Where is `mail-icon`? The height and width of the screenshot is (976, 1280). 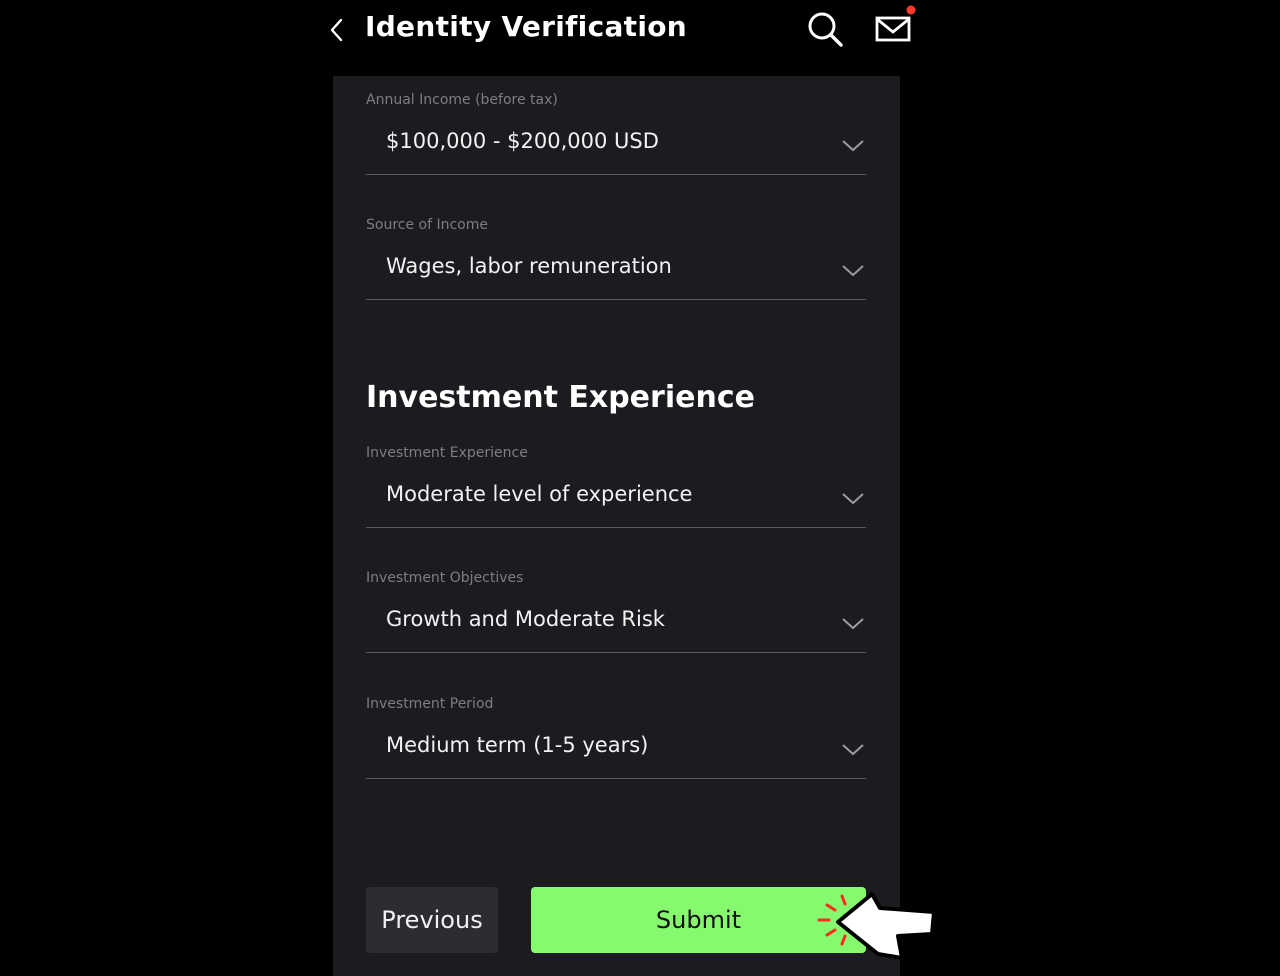
mail-icon is located at coordinates (896, 24).